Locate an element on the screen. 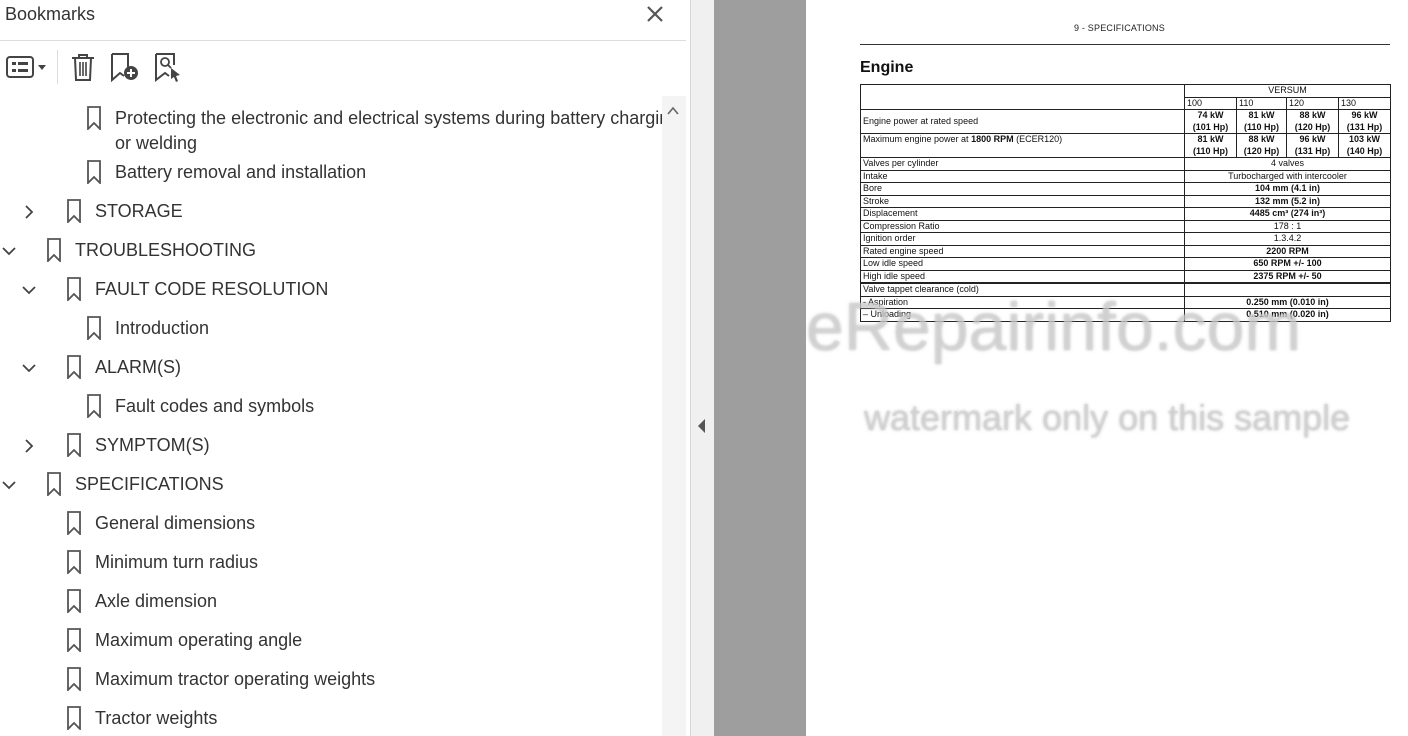 This screenshot has height=736, width=1408. close-icon is located at coordinates (655, 14).